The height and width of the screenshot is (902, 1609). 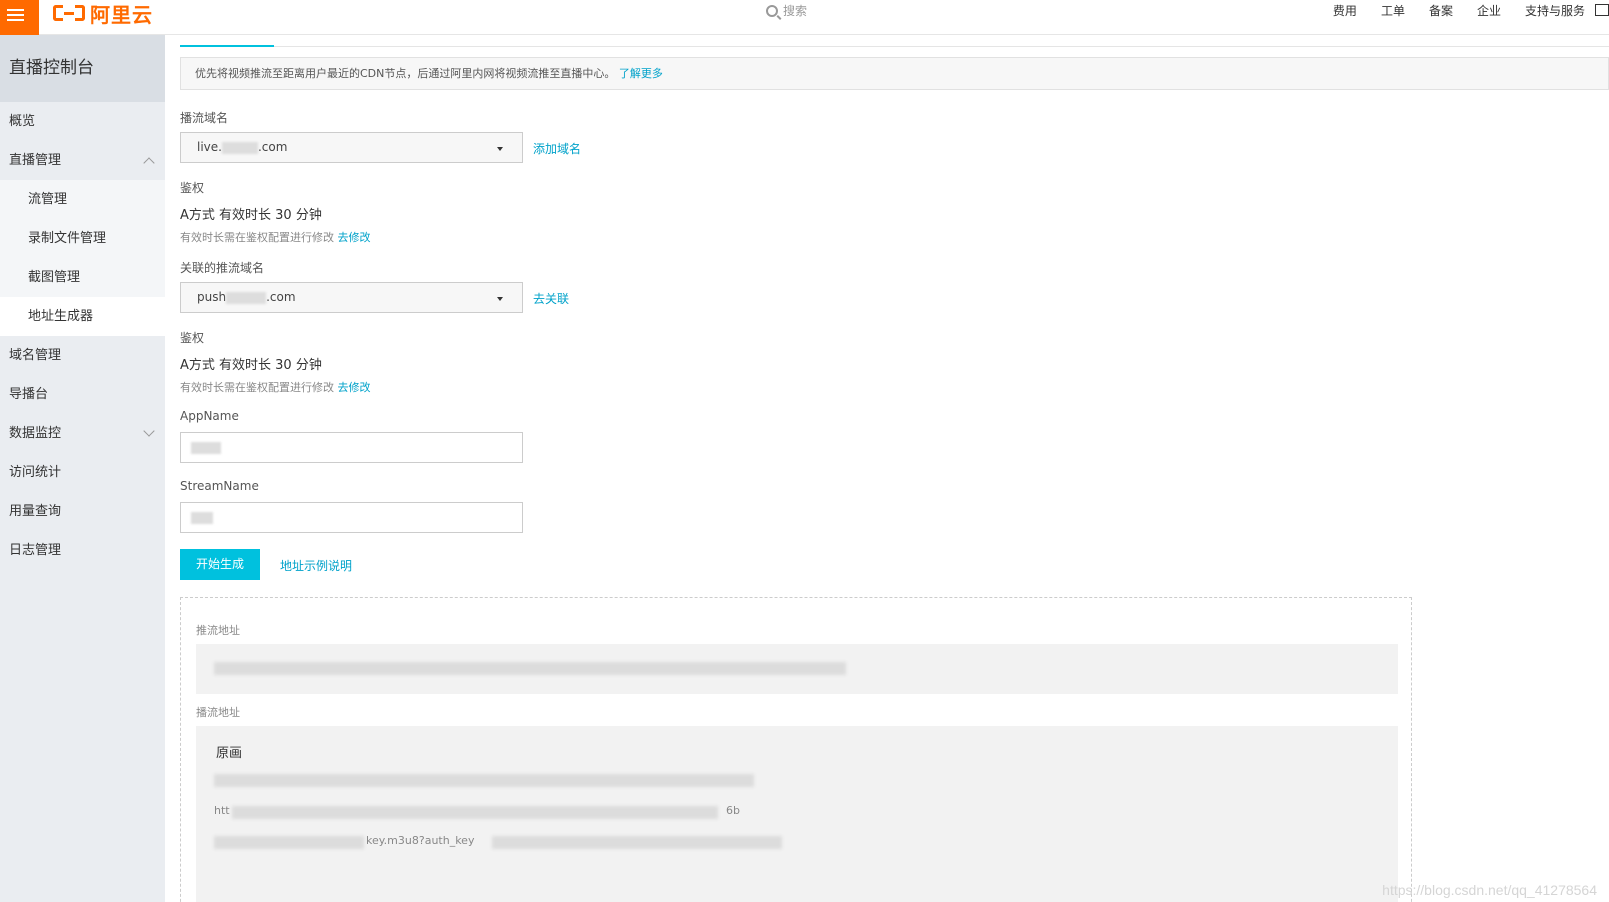 What do you see at coordinates (1471, 10) in the screenshot?
I see `top-nav: 费用 工单 备案 企业 支持与服务` at bounding box center [1471, 10].